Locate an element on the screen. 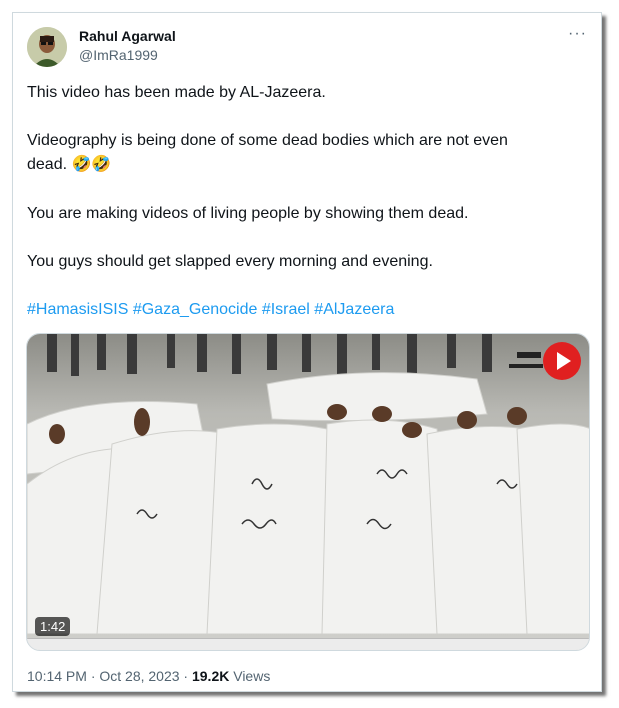 This screenshot has width=619, height=708. hashtag-link: #AlJazeera is located at coordinates (354, 309).